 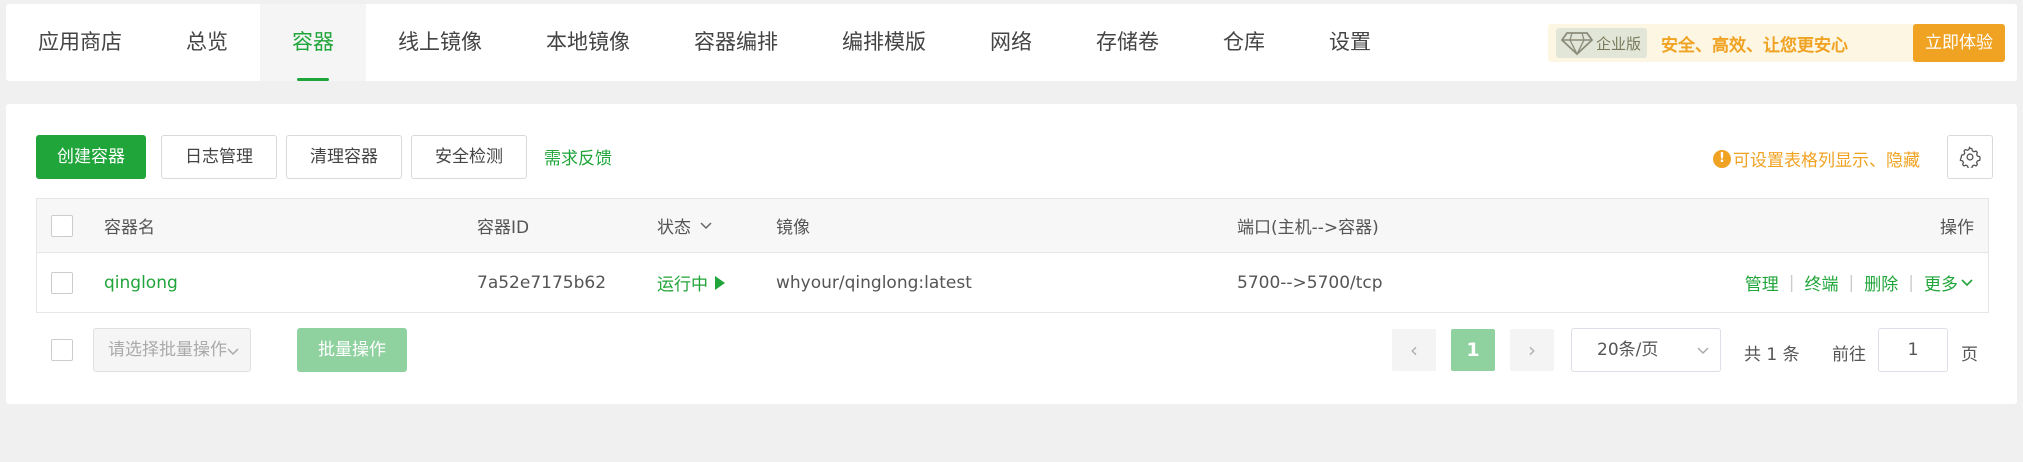 I want to click on batch-operation-button: 批量操作, so click(x=352, y=350).